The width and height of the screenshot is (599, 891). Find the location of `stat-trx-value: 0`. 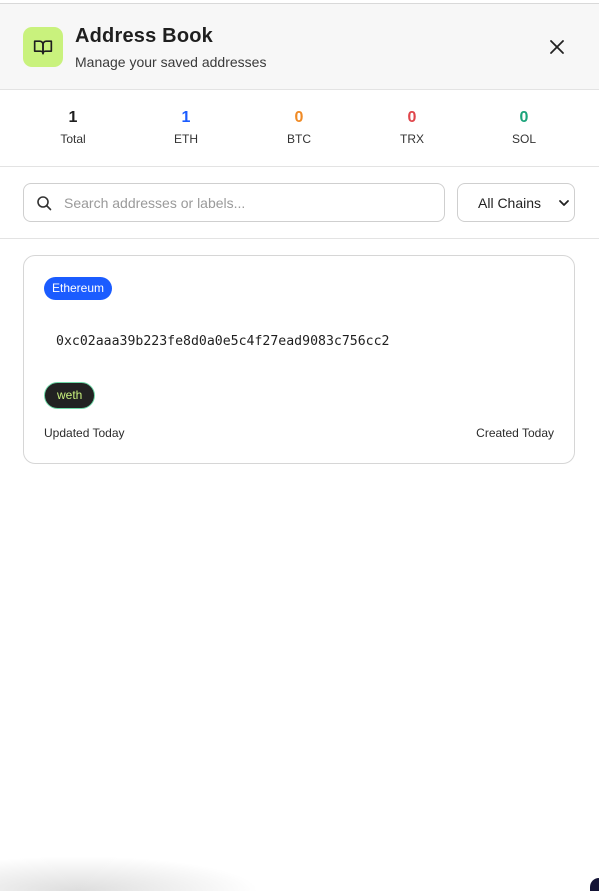

stat-trx-value: 0 is located at coordinates (412, 117).